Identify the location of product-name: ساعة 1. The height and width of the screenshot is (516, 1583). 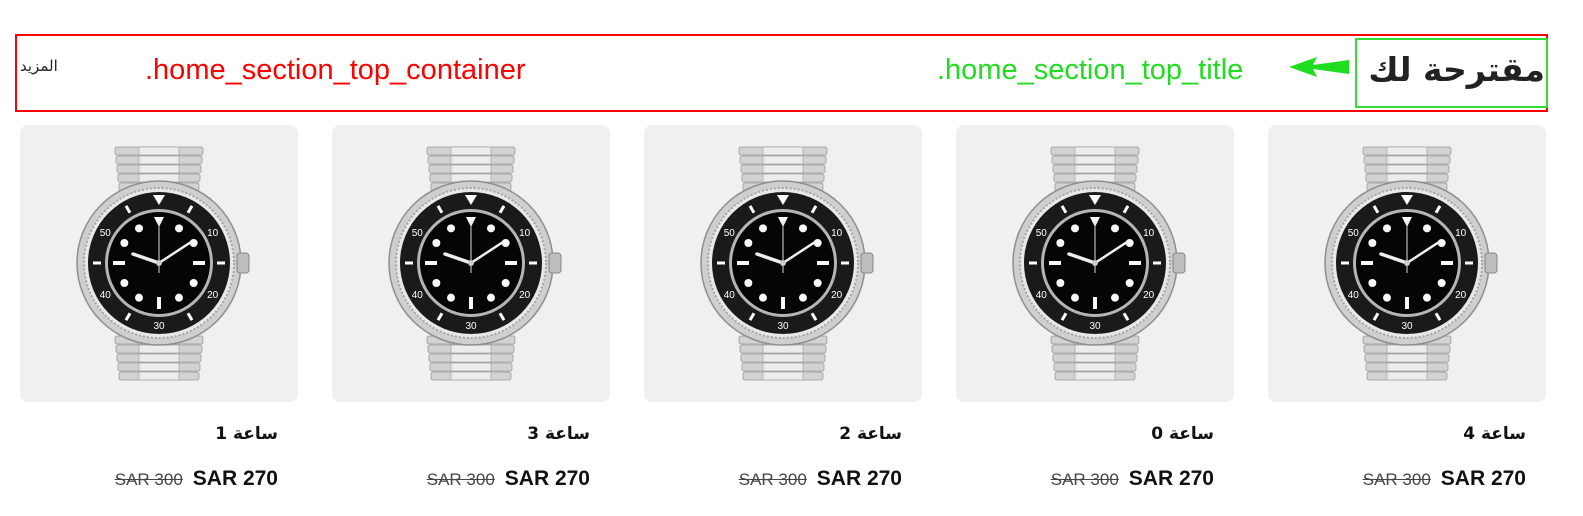
(246, 434).